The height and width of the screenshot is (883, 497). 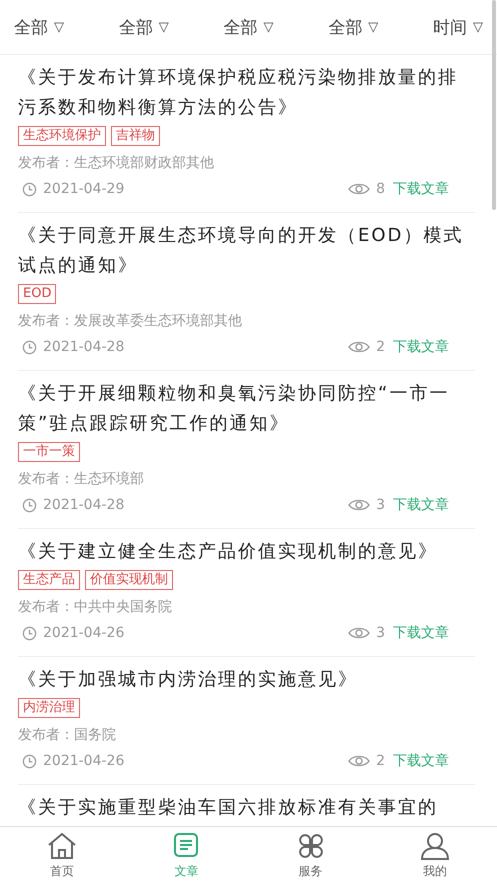 What do you see at coordinates (246, 409) in the screenshot?
I see `article-title: 《关于开展细颗粒物和臭氧污染协同防控“一市一策”驻点跟踪研究工作的通知》` at bounding box center [246, 409].